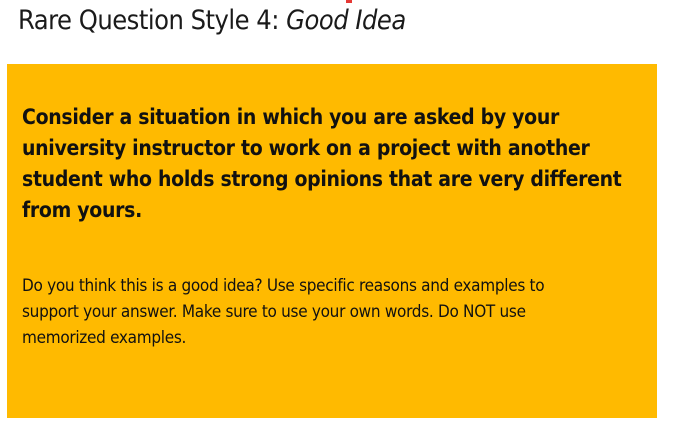 This screenshot has width=679, height=429. I want to click on red-accent-mark, so click(349, 1).